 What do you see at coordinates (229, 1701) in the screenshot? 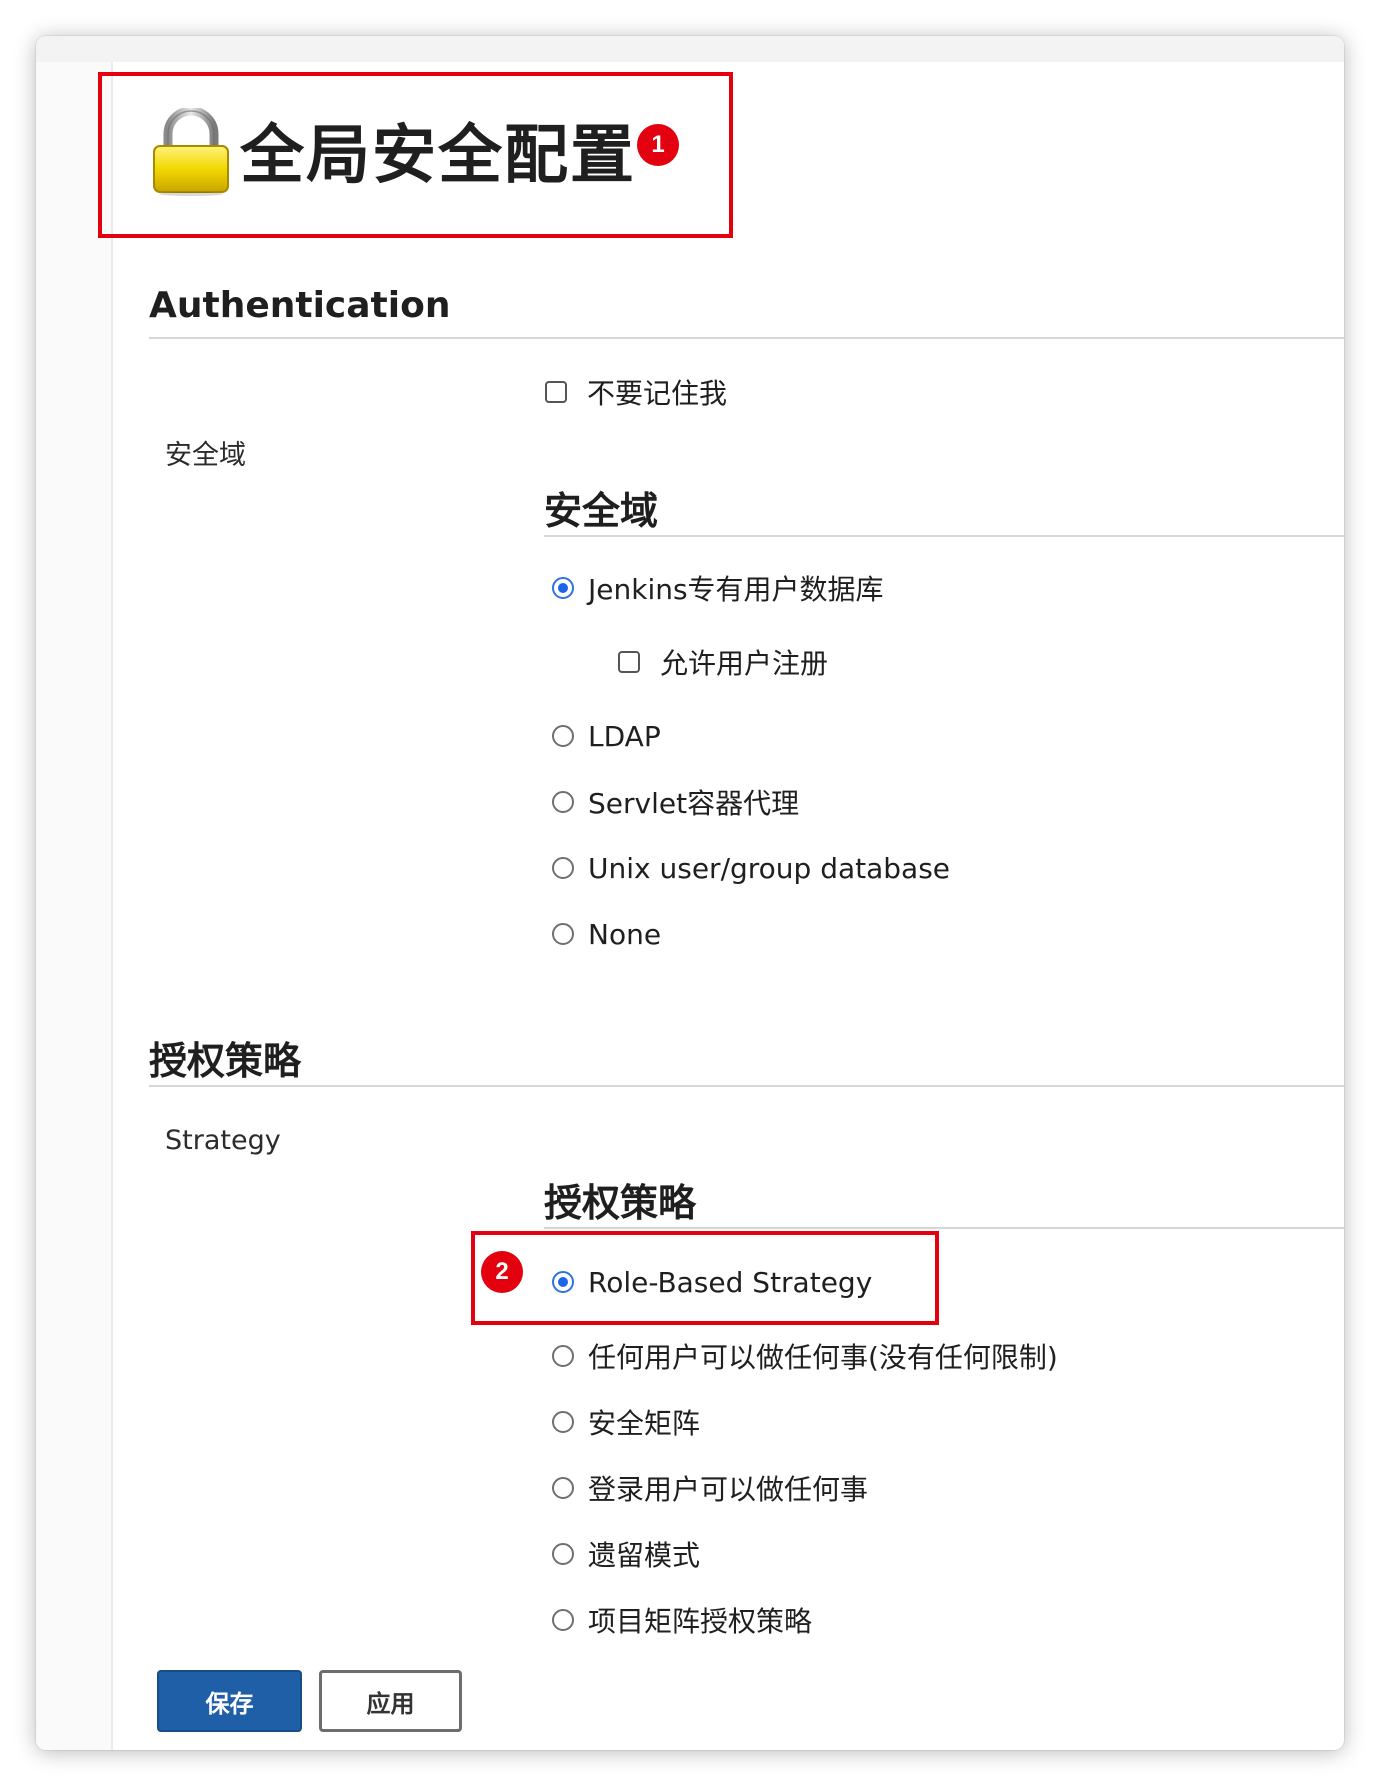
I see `save-button: 保存` at bounding box center [229, 1701].